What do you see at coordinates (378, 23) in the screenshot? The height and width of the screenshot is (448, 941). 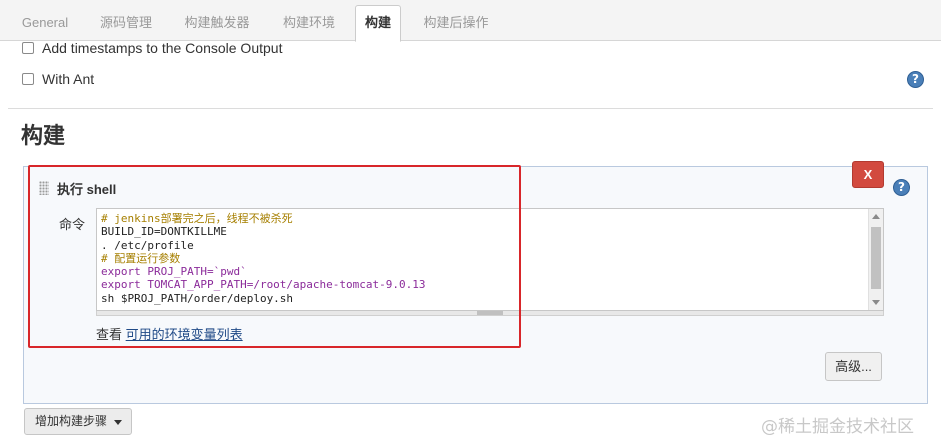 I see `tab-build: 构建` at bounding box center [378, 23].